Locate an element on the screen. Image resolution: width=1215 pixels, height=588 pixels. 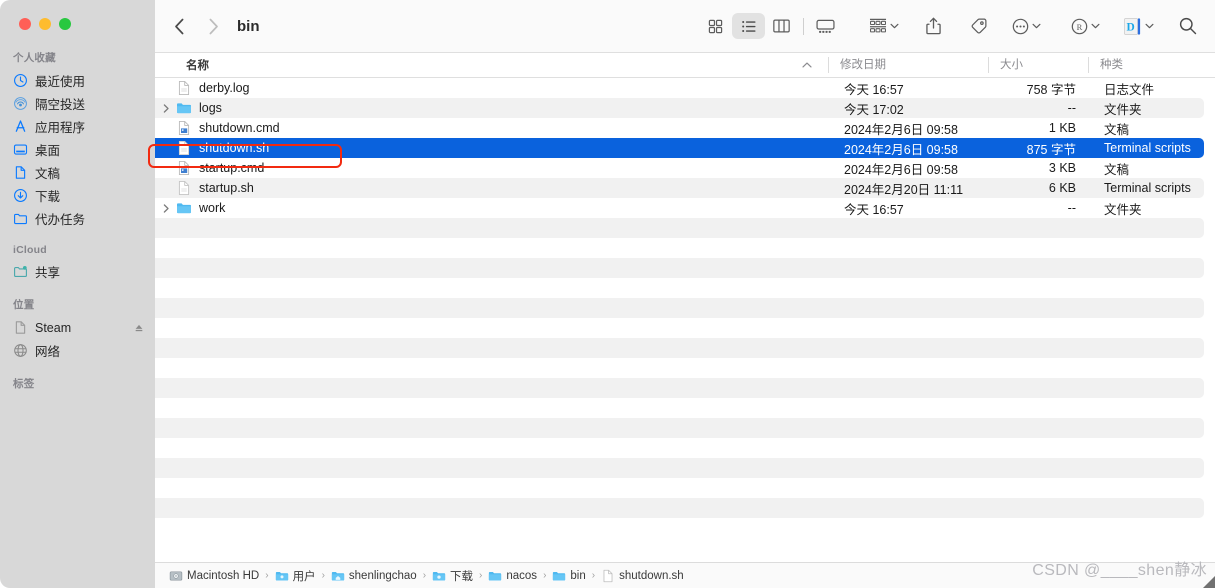
sidebar-item-todo-folder: 代办任务 is located at coordinates (77, 218).